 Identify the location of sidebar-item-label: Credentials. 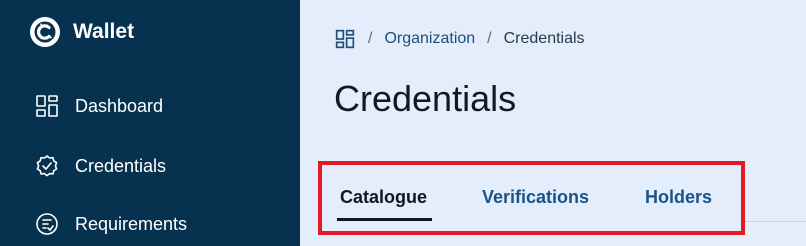
(121, 165).